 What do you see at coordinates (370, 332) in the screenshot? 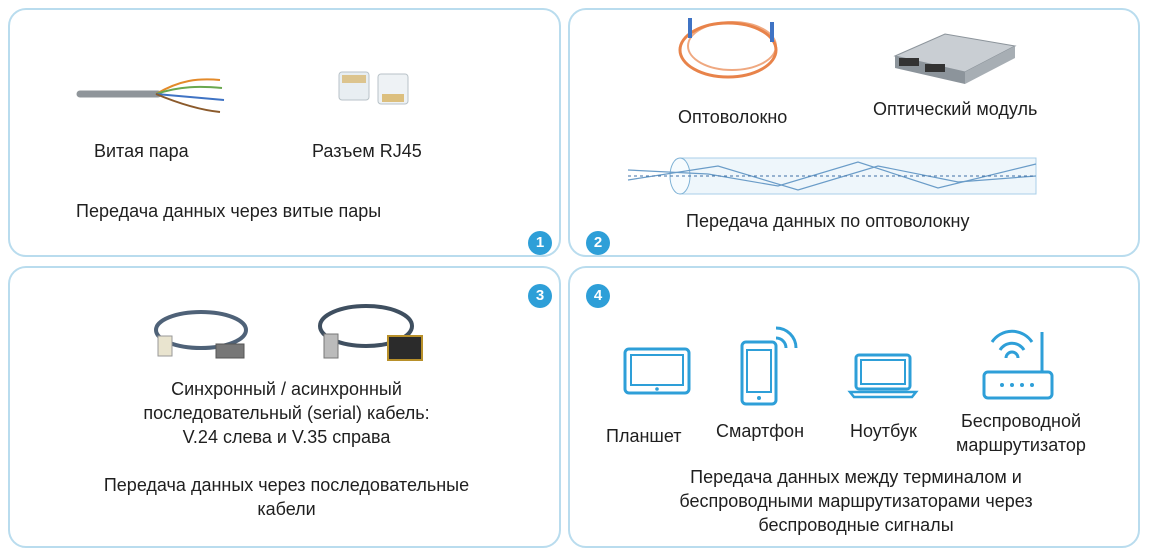
I see `v35-cable-image` at bounding box center [370, 332].